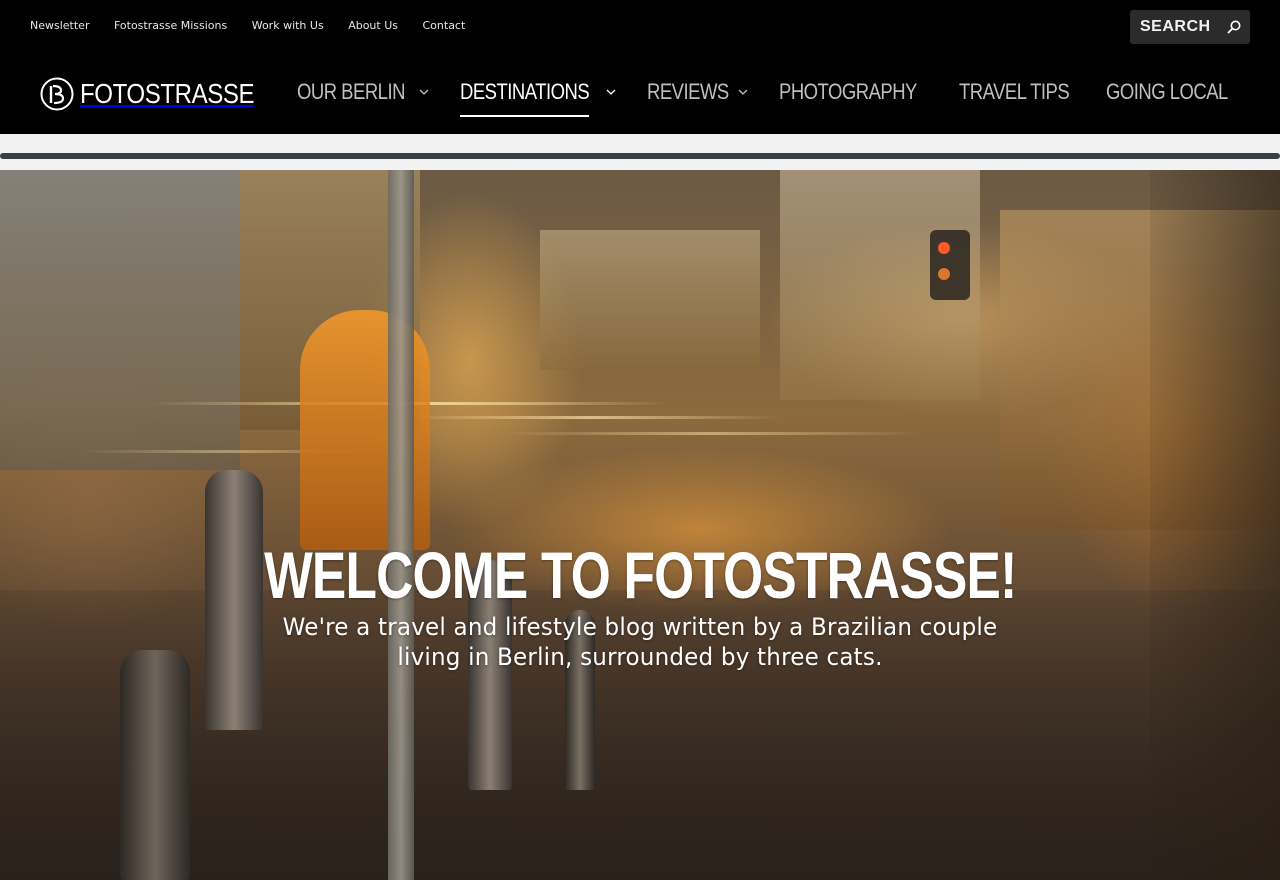 Image resolution: width=1280 pixels, height=880 pixels. Describe the element at coordinates (59, 25) in the screenshot. I see `top-link-newsletter: Newsletter` at that location.